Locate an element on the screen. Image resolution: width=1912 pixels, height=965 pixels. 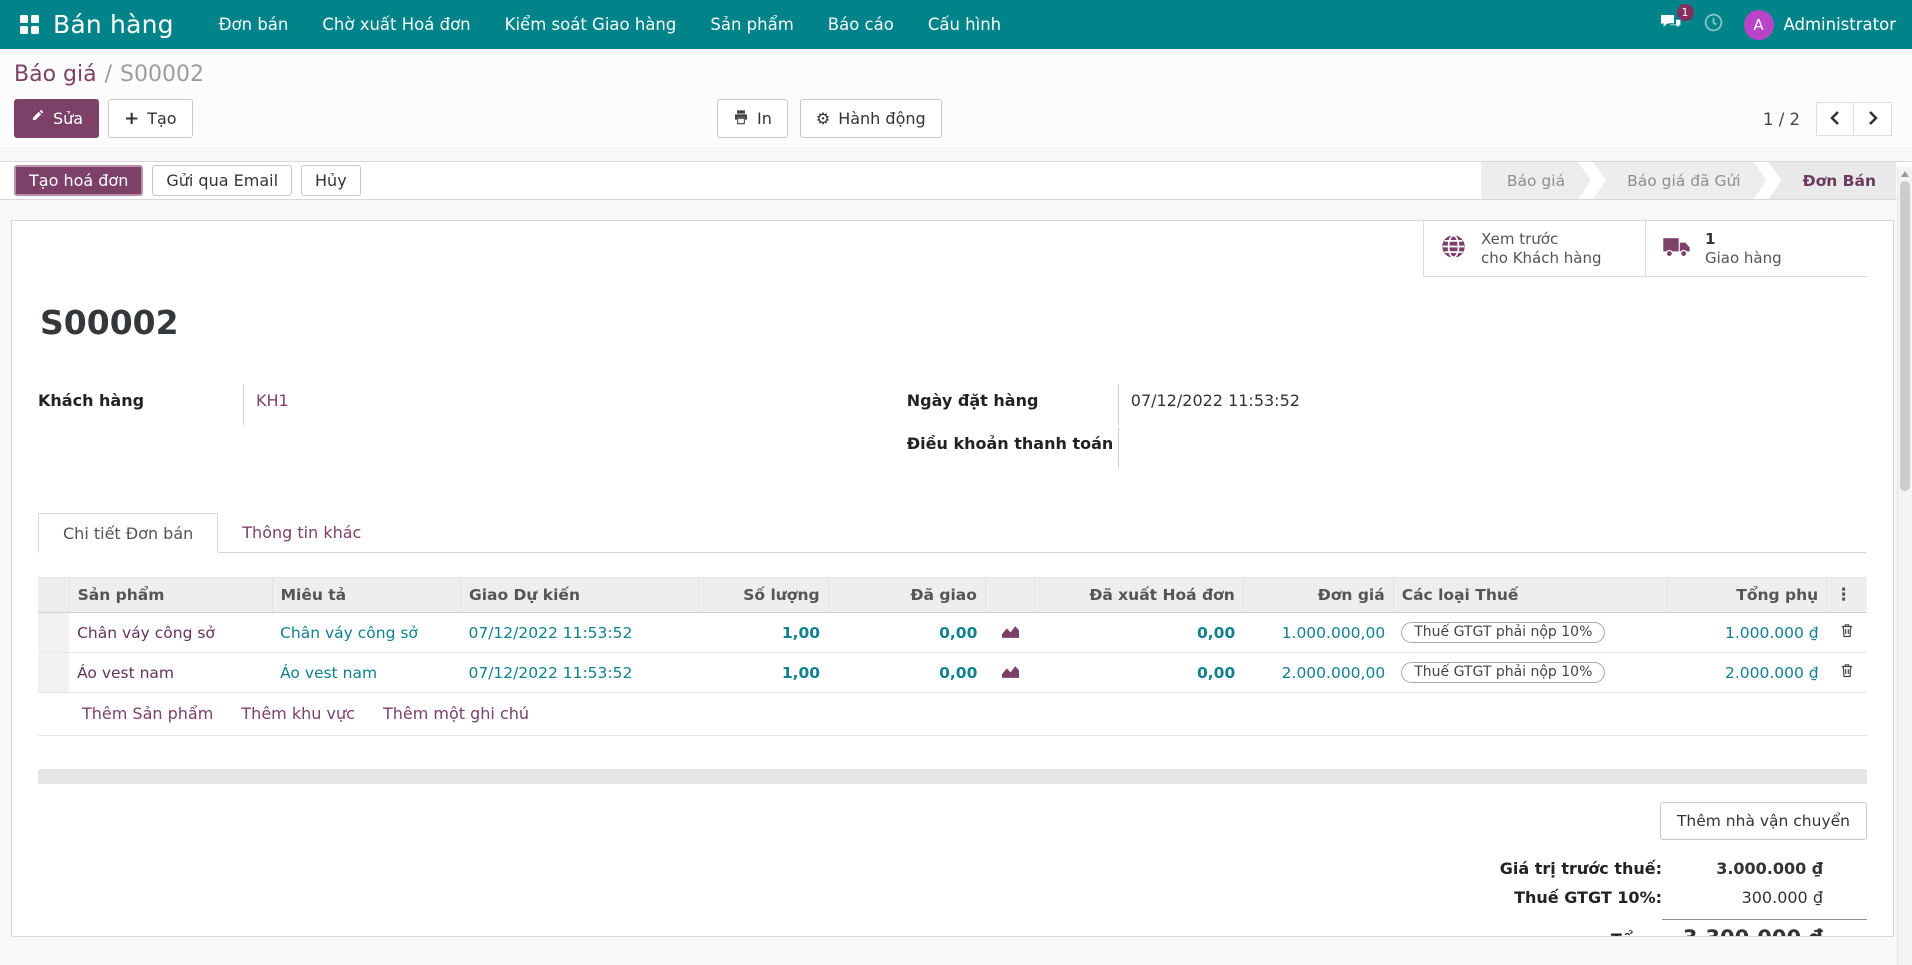
cell-delivered: 0,00 is located at coordinates (907, 672).